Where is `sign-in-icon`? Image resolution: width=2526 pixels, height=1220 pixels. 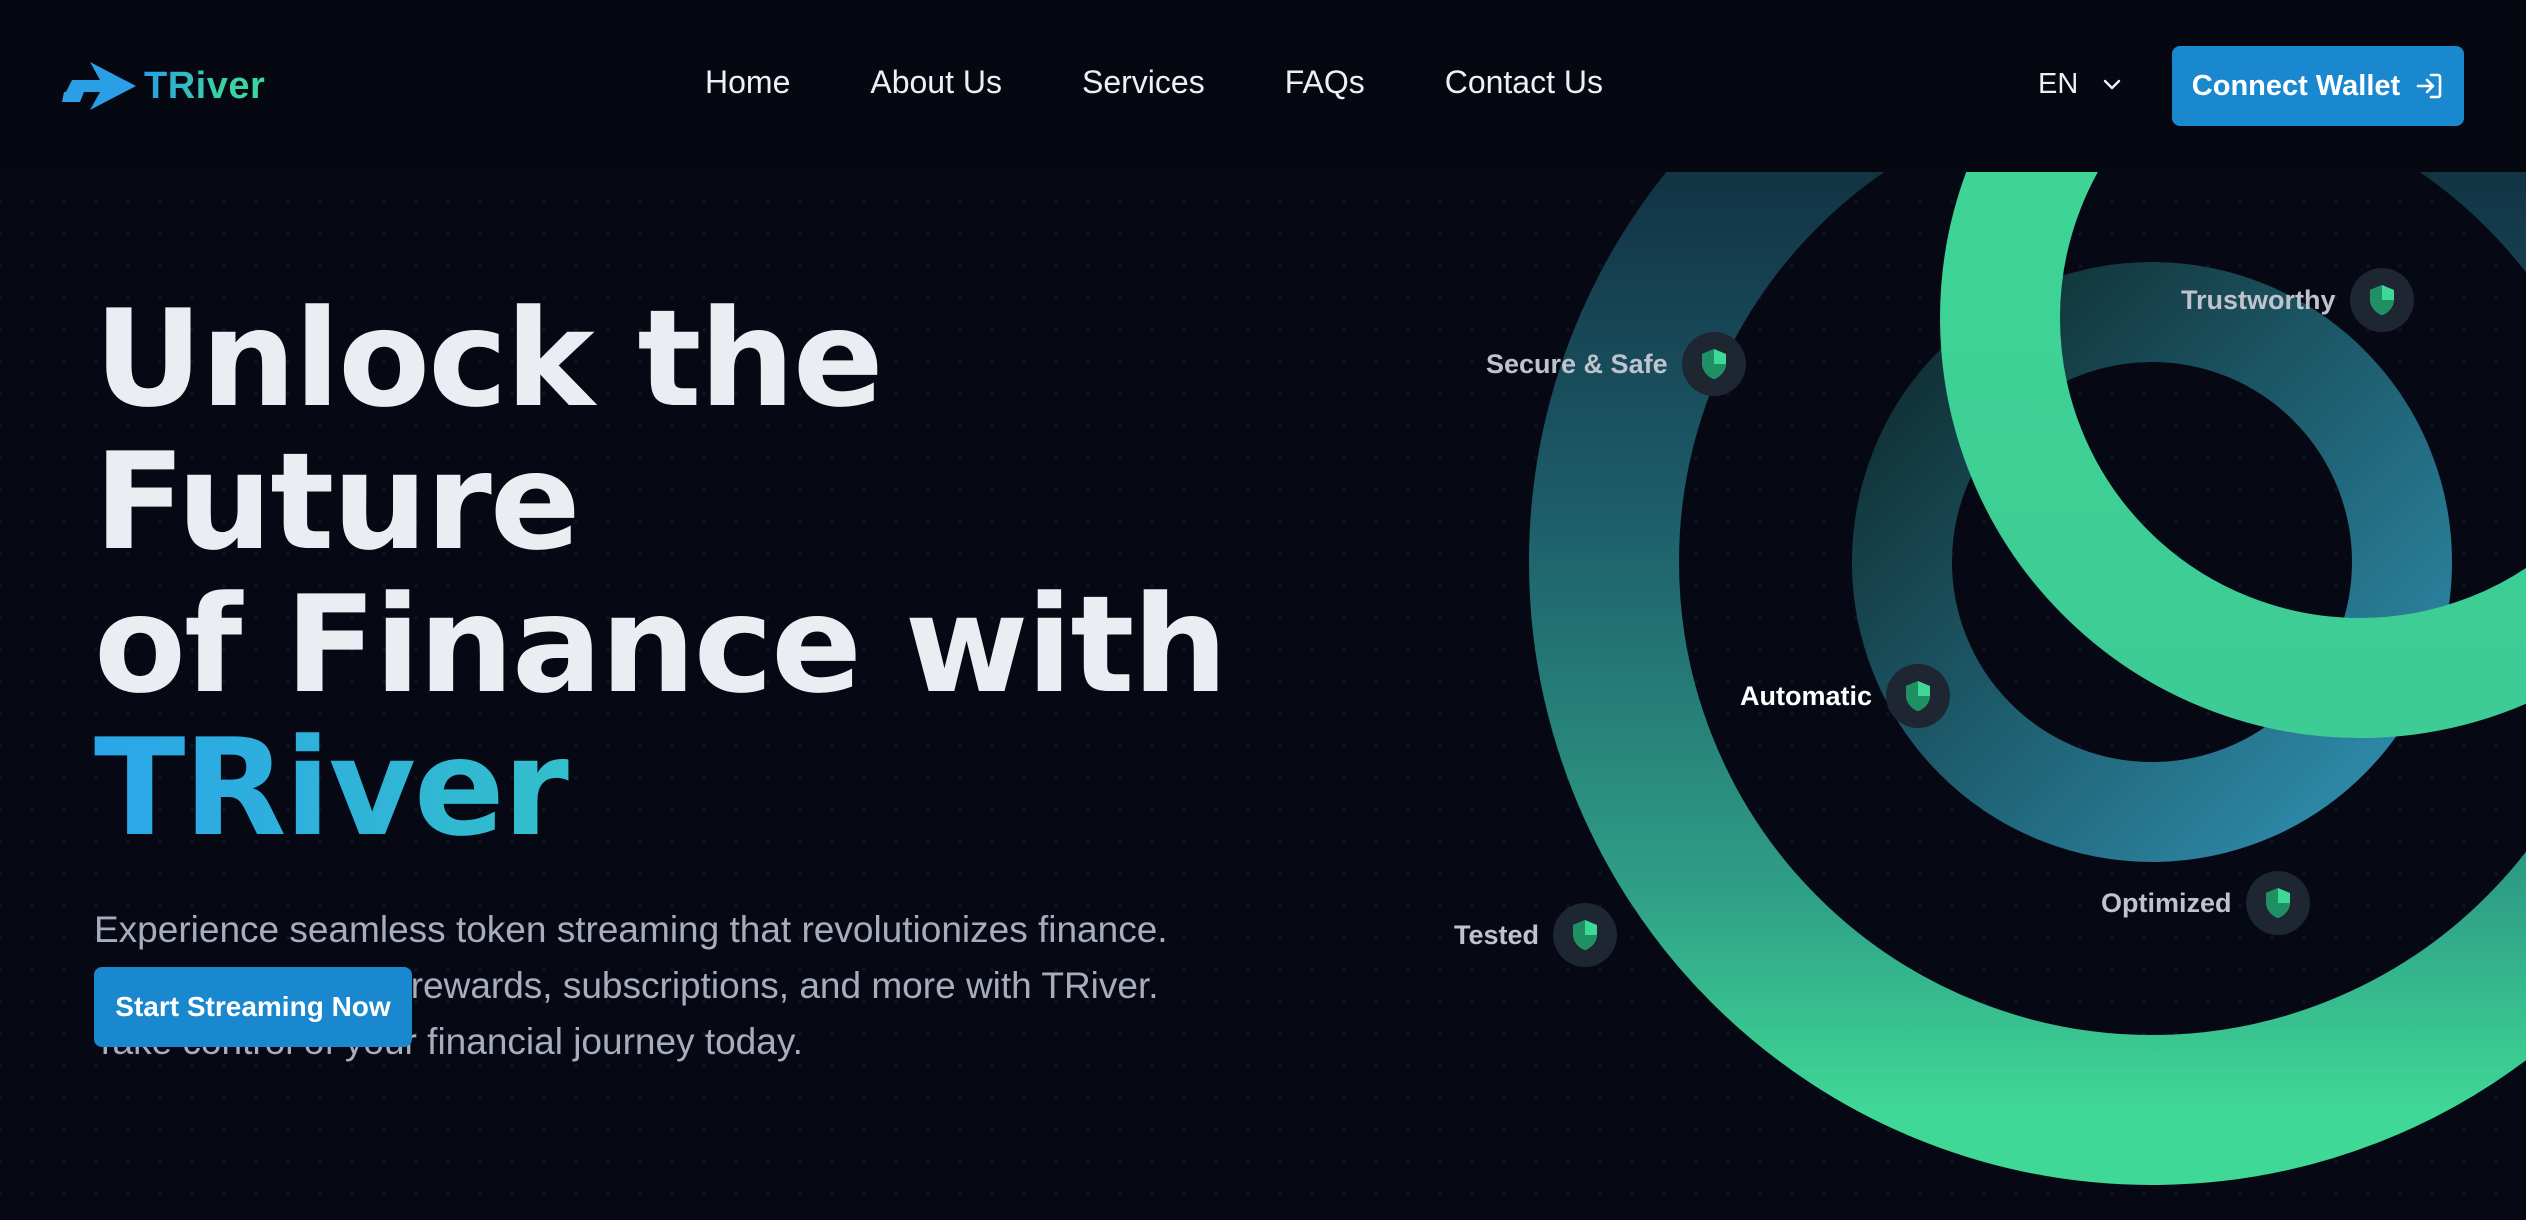 sign-in-icon is located at coordinates (2429, 86).